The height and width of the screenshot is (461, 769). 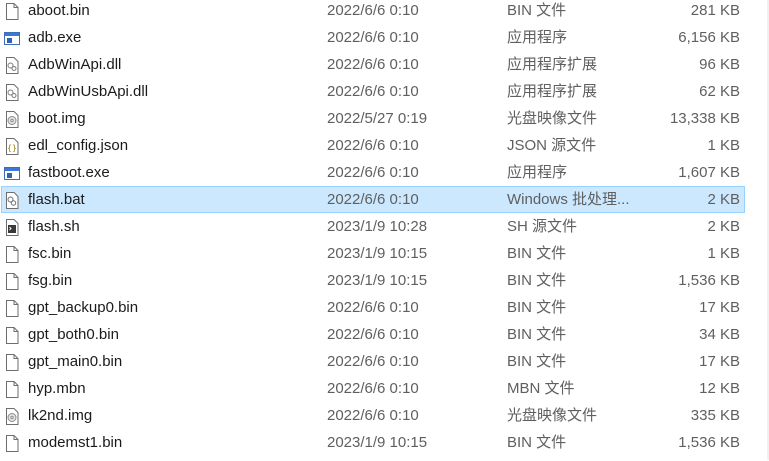 What do you see at coordinates (55, 37) in the screenshot?
I see `file-name: adb.exe` at bounding box center [55, 37].